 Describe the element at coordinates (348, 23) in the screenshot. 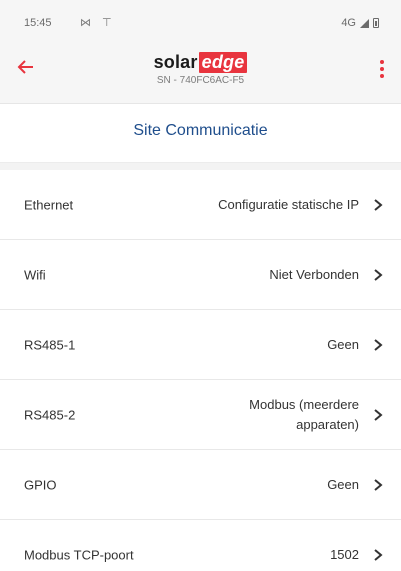

I see `network-type: 4G` at that location.